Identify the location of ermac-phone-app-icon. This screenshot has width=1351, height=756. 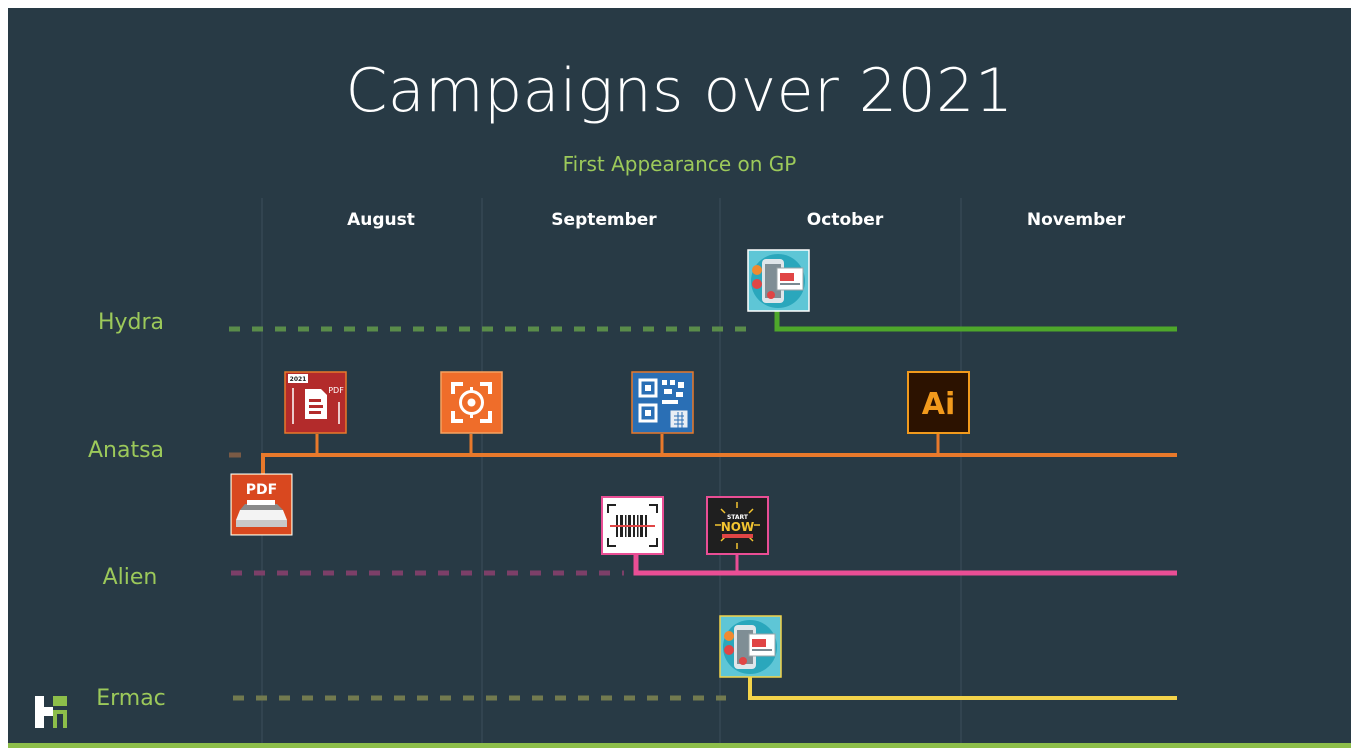
(750, 646).